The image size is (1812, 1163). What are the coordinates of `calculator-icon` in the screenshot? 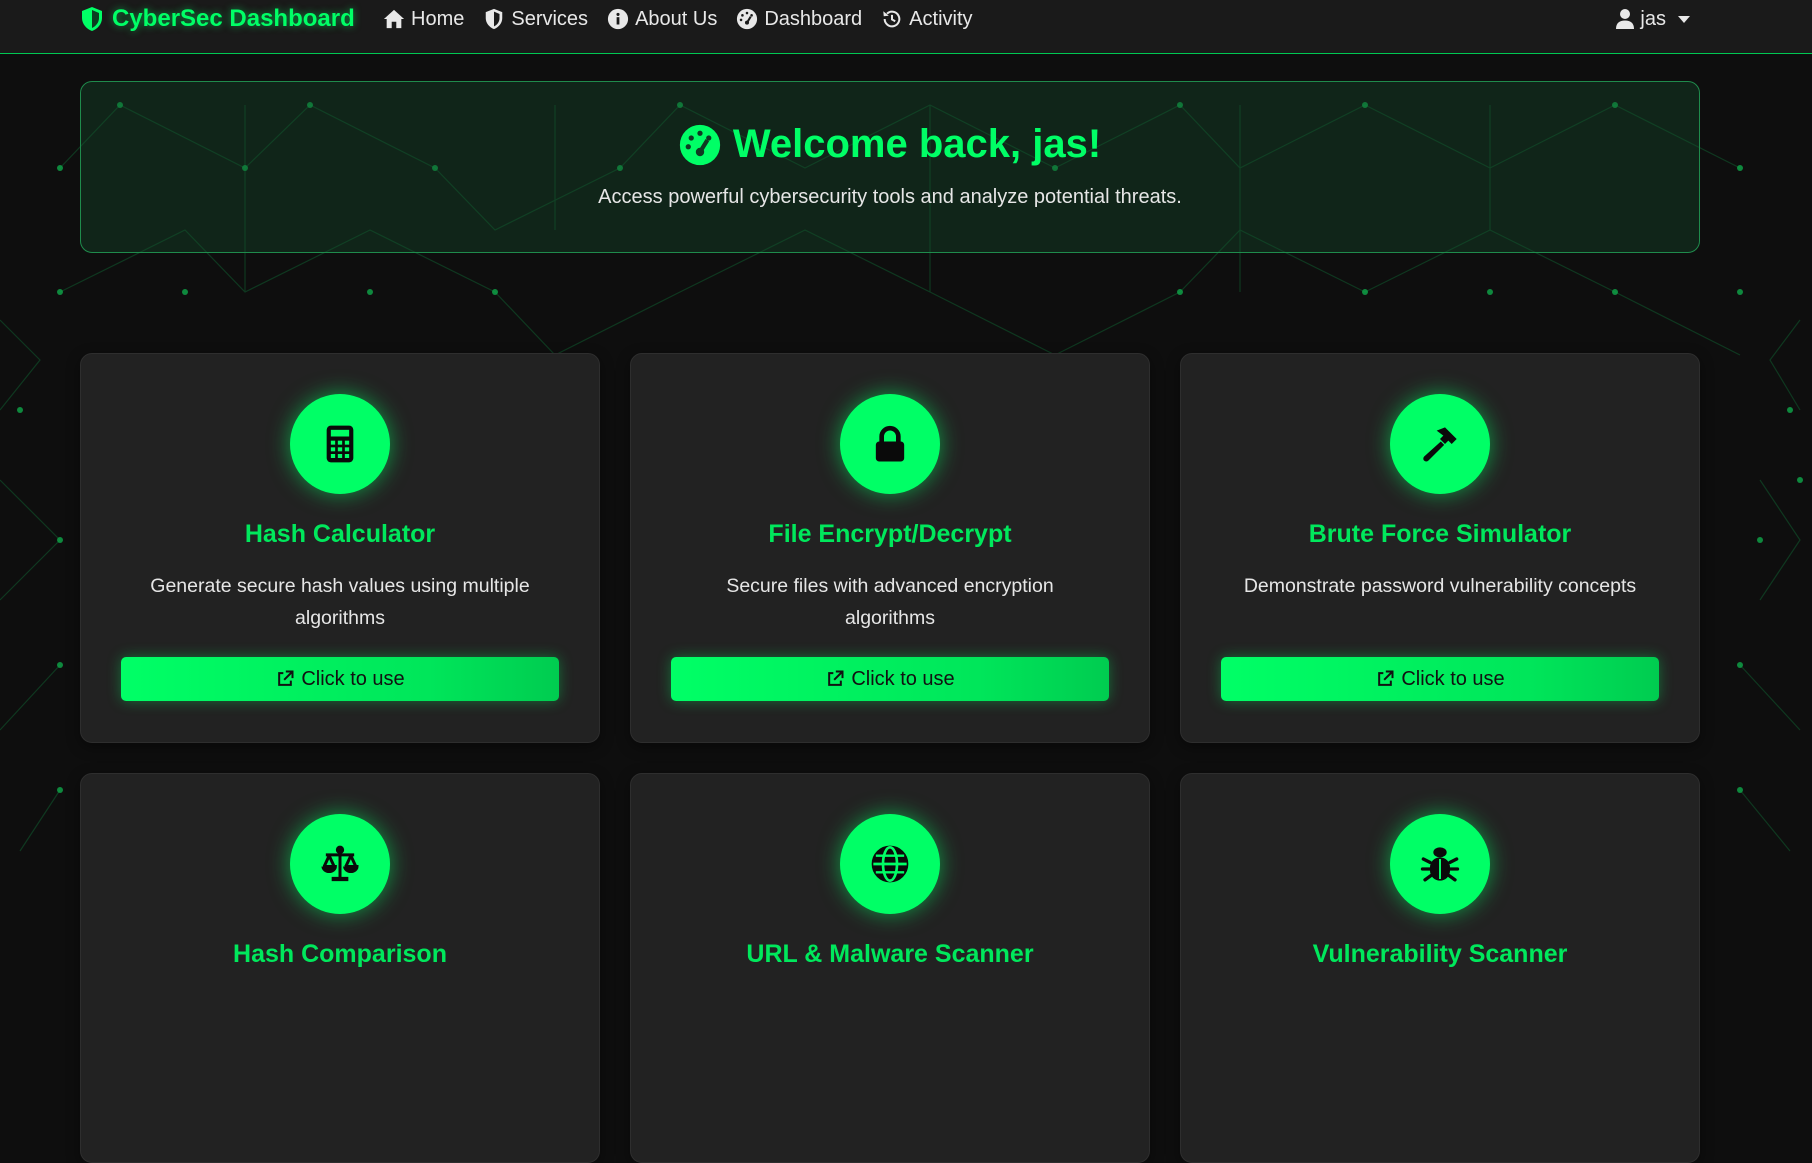 It's located at (340, 444).